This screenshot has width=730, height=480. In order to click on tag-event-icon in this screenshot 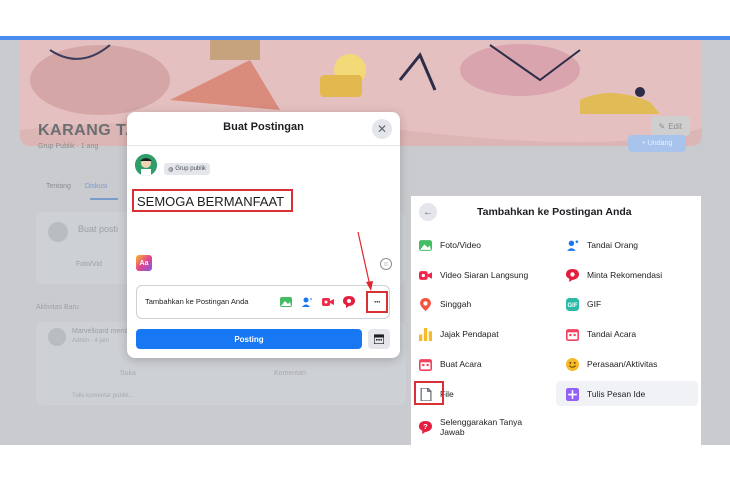, I will do `click(572, 334)`.